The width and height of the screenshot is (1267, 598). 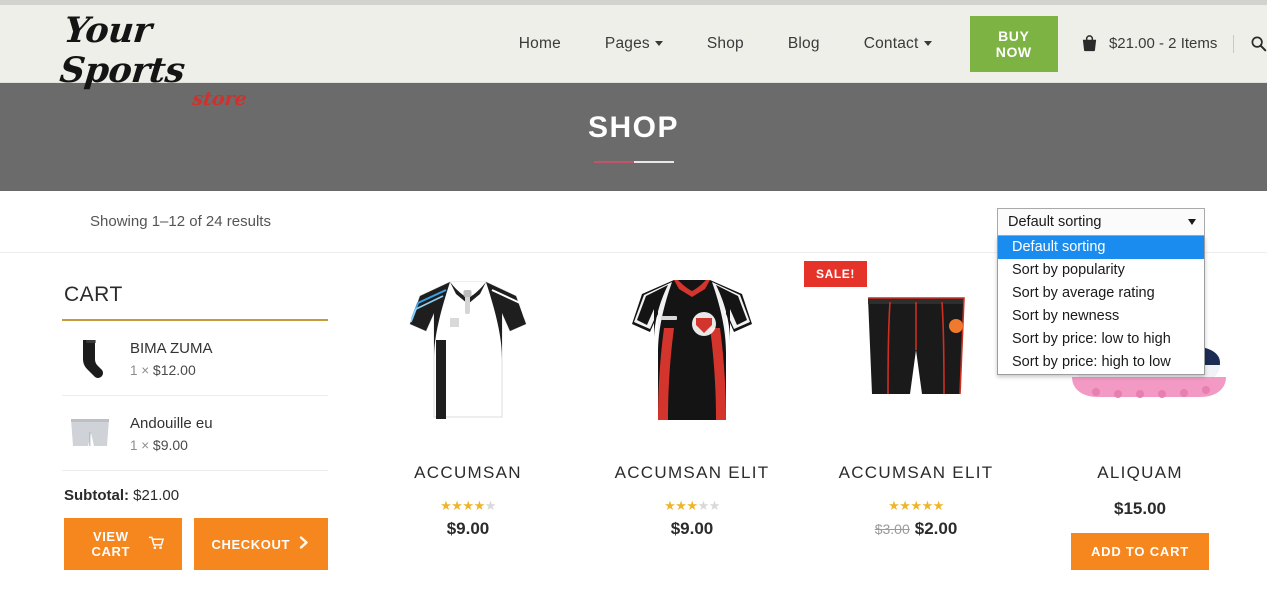 I want to click on star-filled: ★★★★, so click(x=462, y=505).